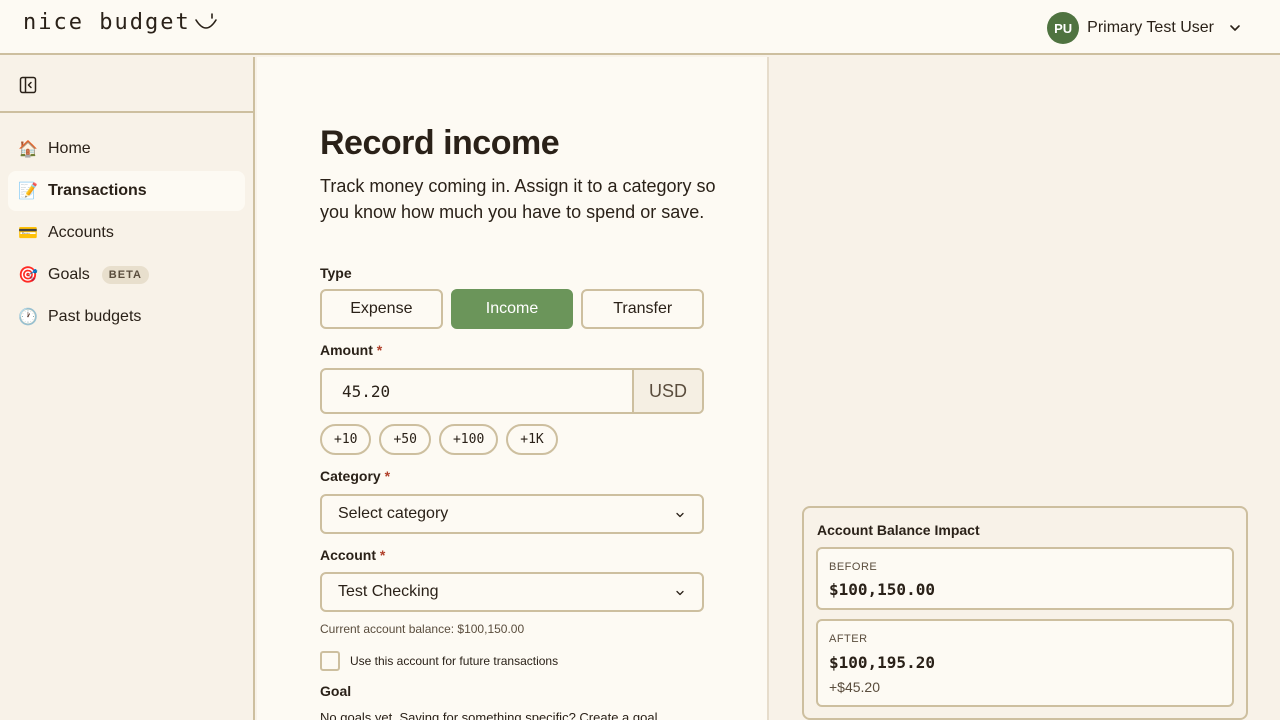 The width and height of the screenshot is (1280, 720). Describe the element at coordinates (28, 275) in the screenshot. I see `target-icon: 🎯` at that location.